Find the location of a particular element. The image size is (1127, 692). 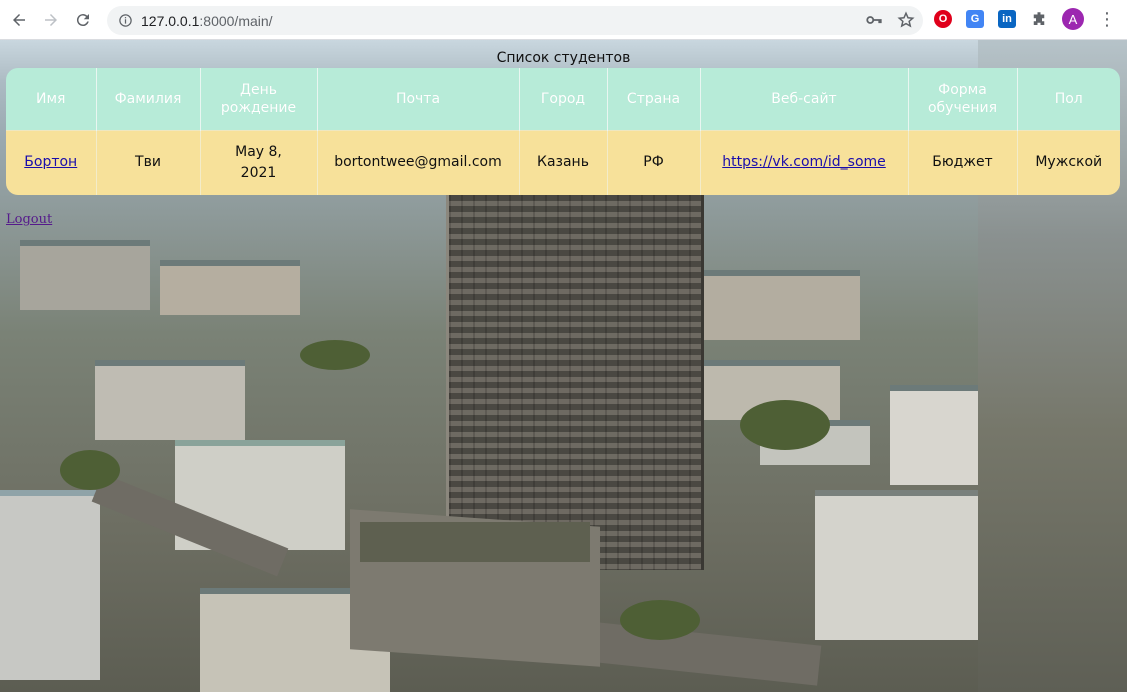

info-icon is located at coordinates (125, 20).